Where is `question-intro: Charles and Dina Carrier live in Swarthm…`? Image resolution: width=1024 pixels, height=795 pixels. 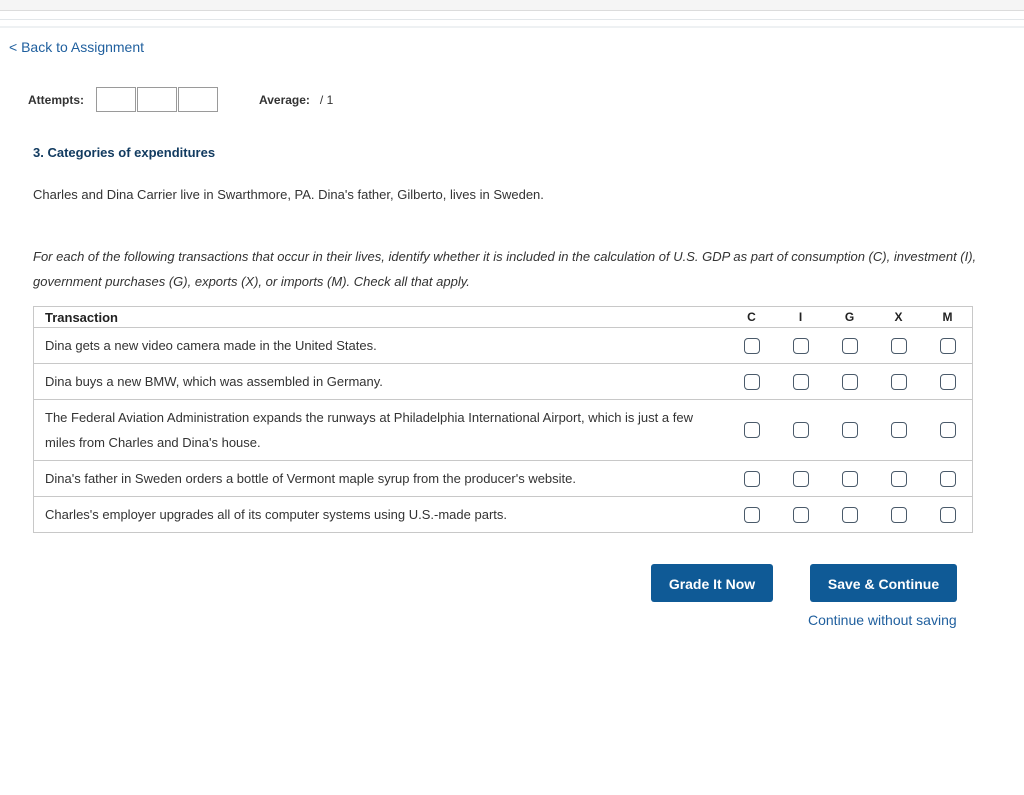 question-intro: Charles and Dina Carrier live in Swarthm… is located at coordinates (288, 194).